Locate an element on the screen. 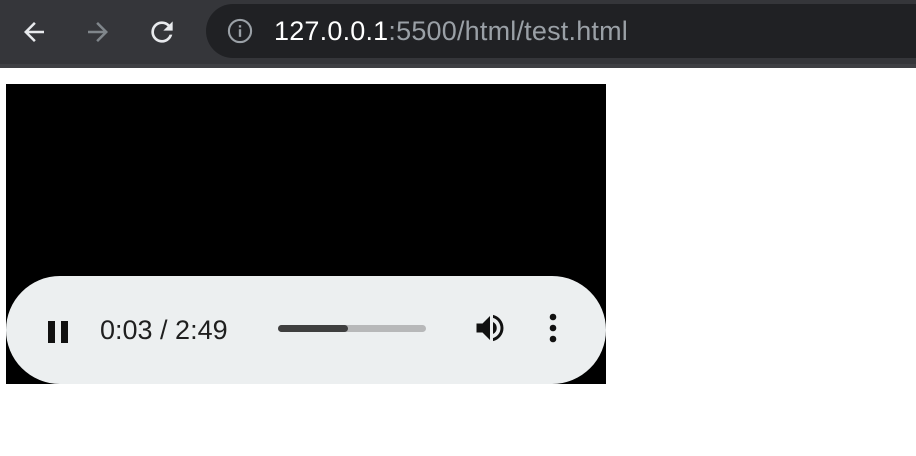 Image resolution: width=916 pixels, height=456 pixels. reload-icon is located at coordinates (162, 32).